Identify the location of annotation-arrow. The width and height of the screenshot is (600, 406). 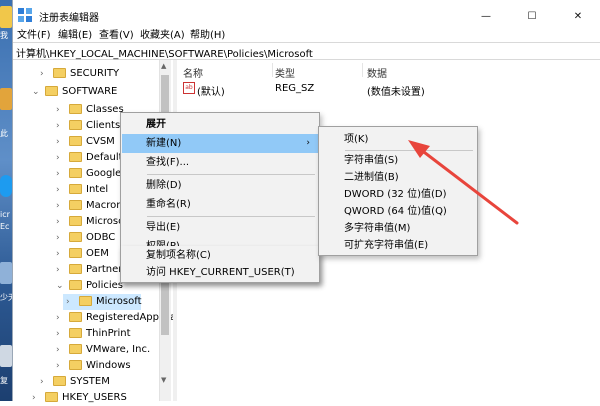
(463, 182).